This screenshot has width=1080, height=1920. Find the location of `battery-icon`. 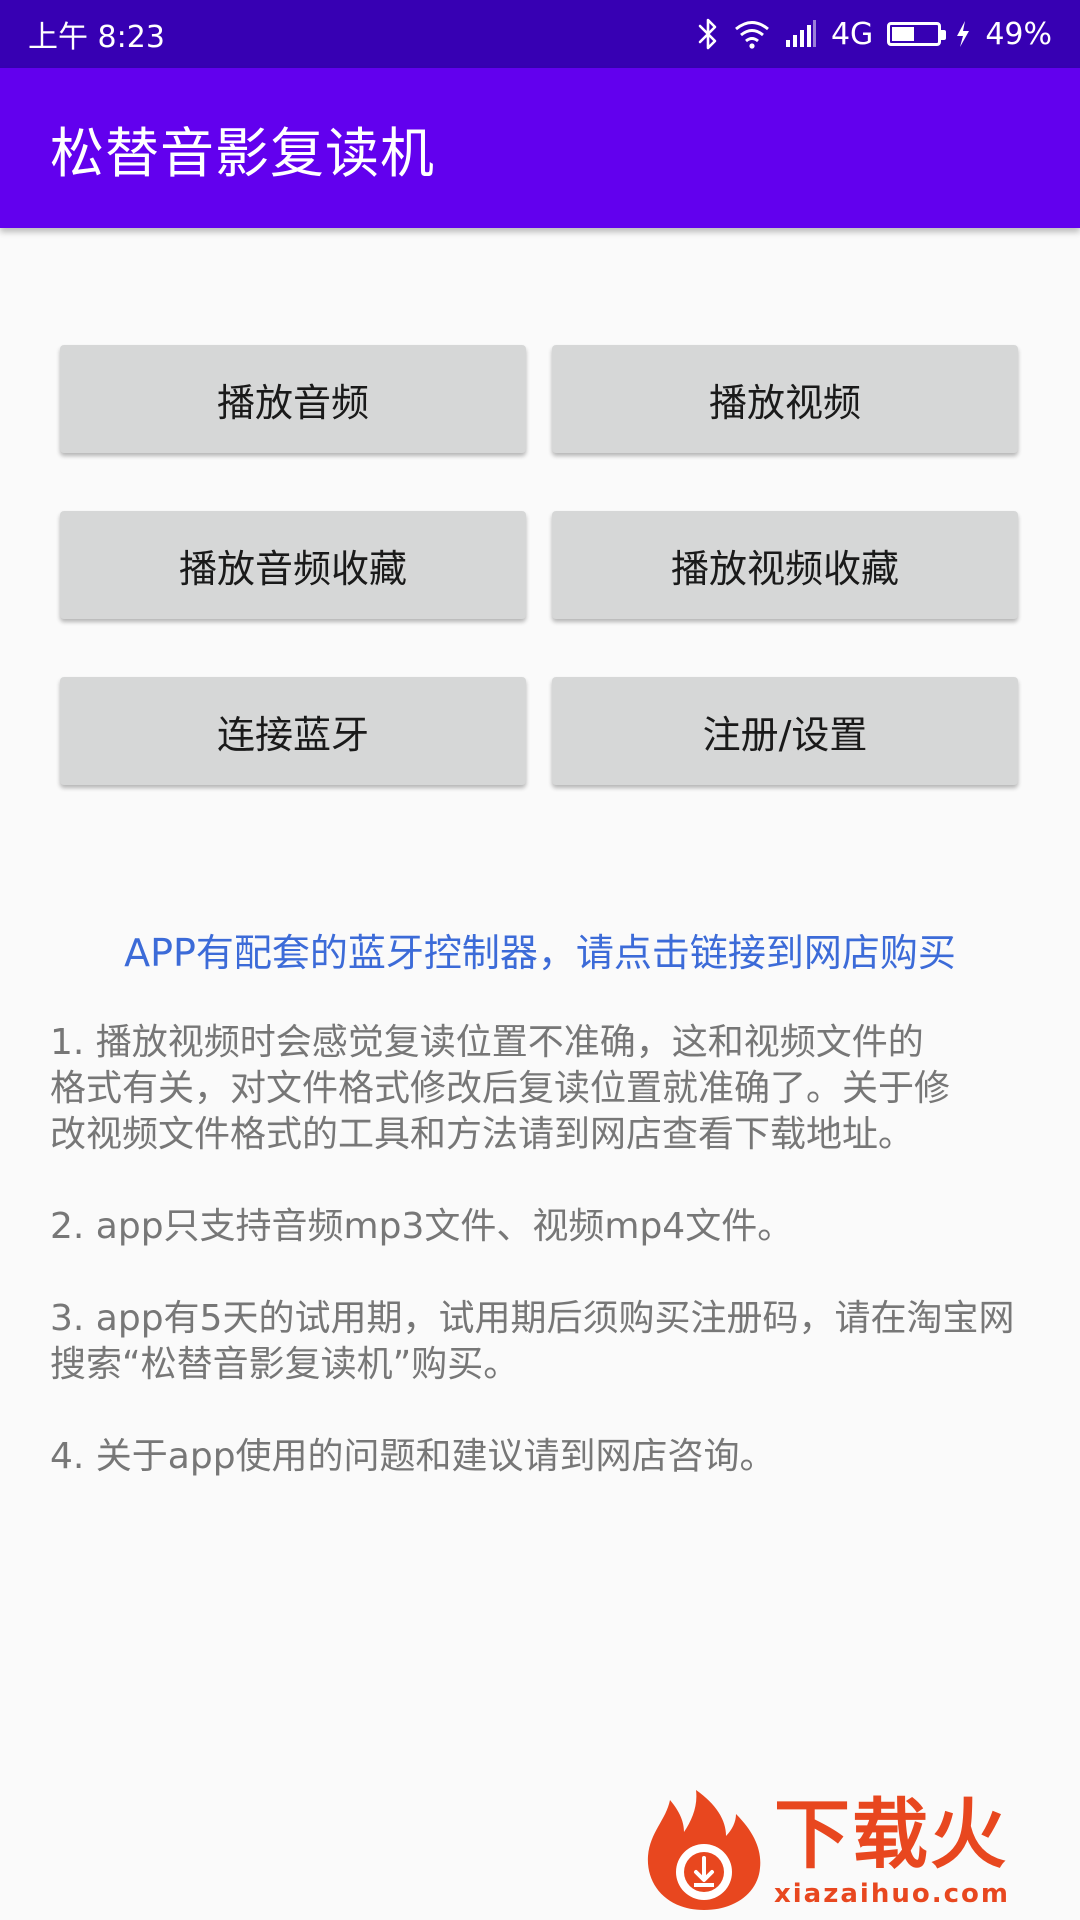

battery-icon is located at coordinates (917, 34).